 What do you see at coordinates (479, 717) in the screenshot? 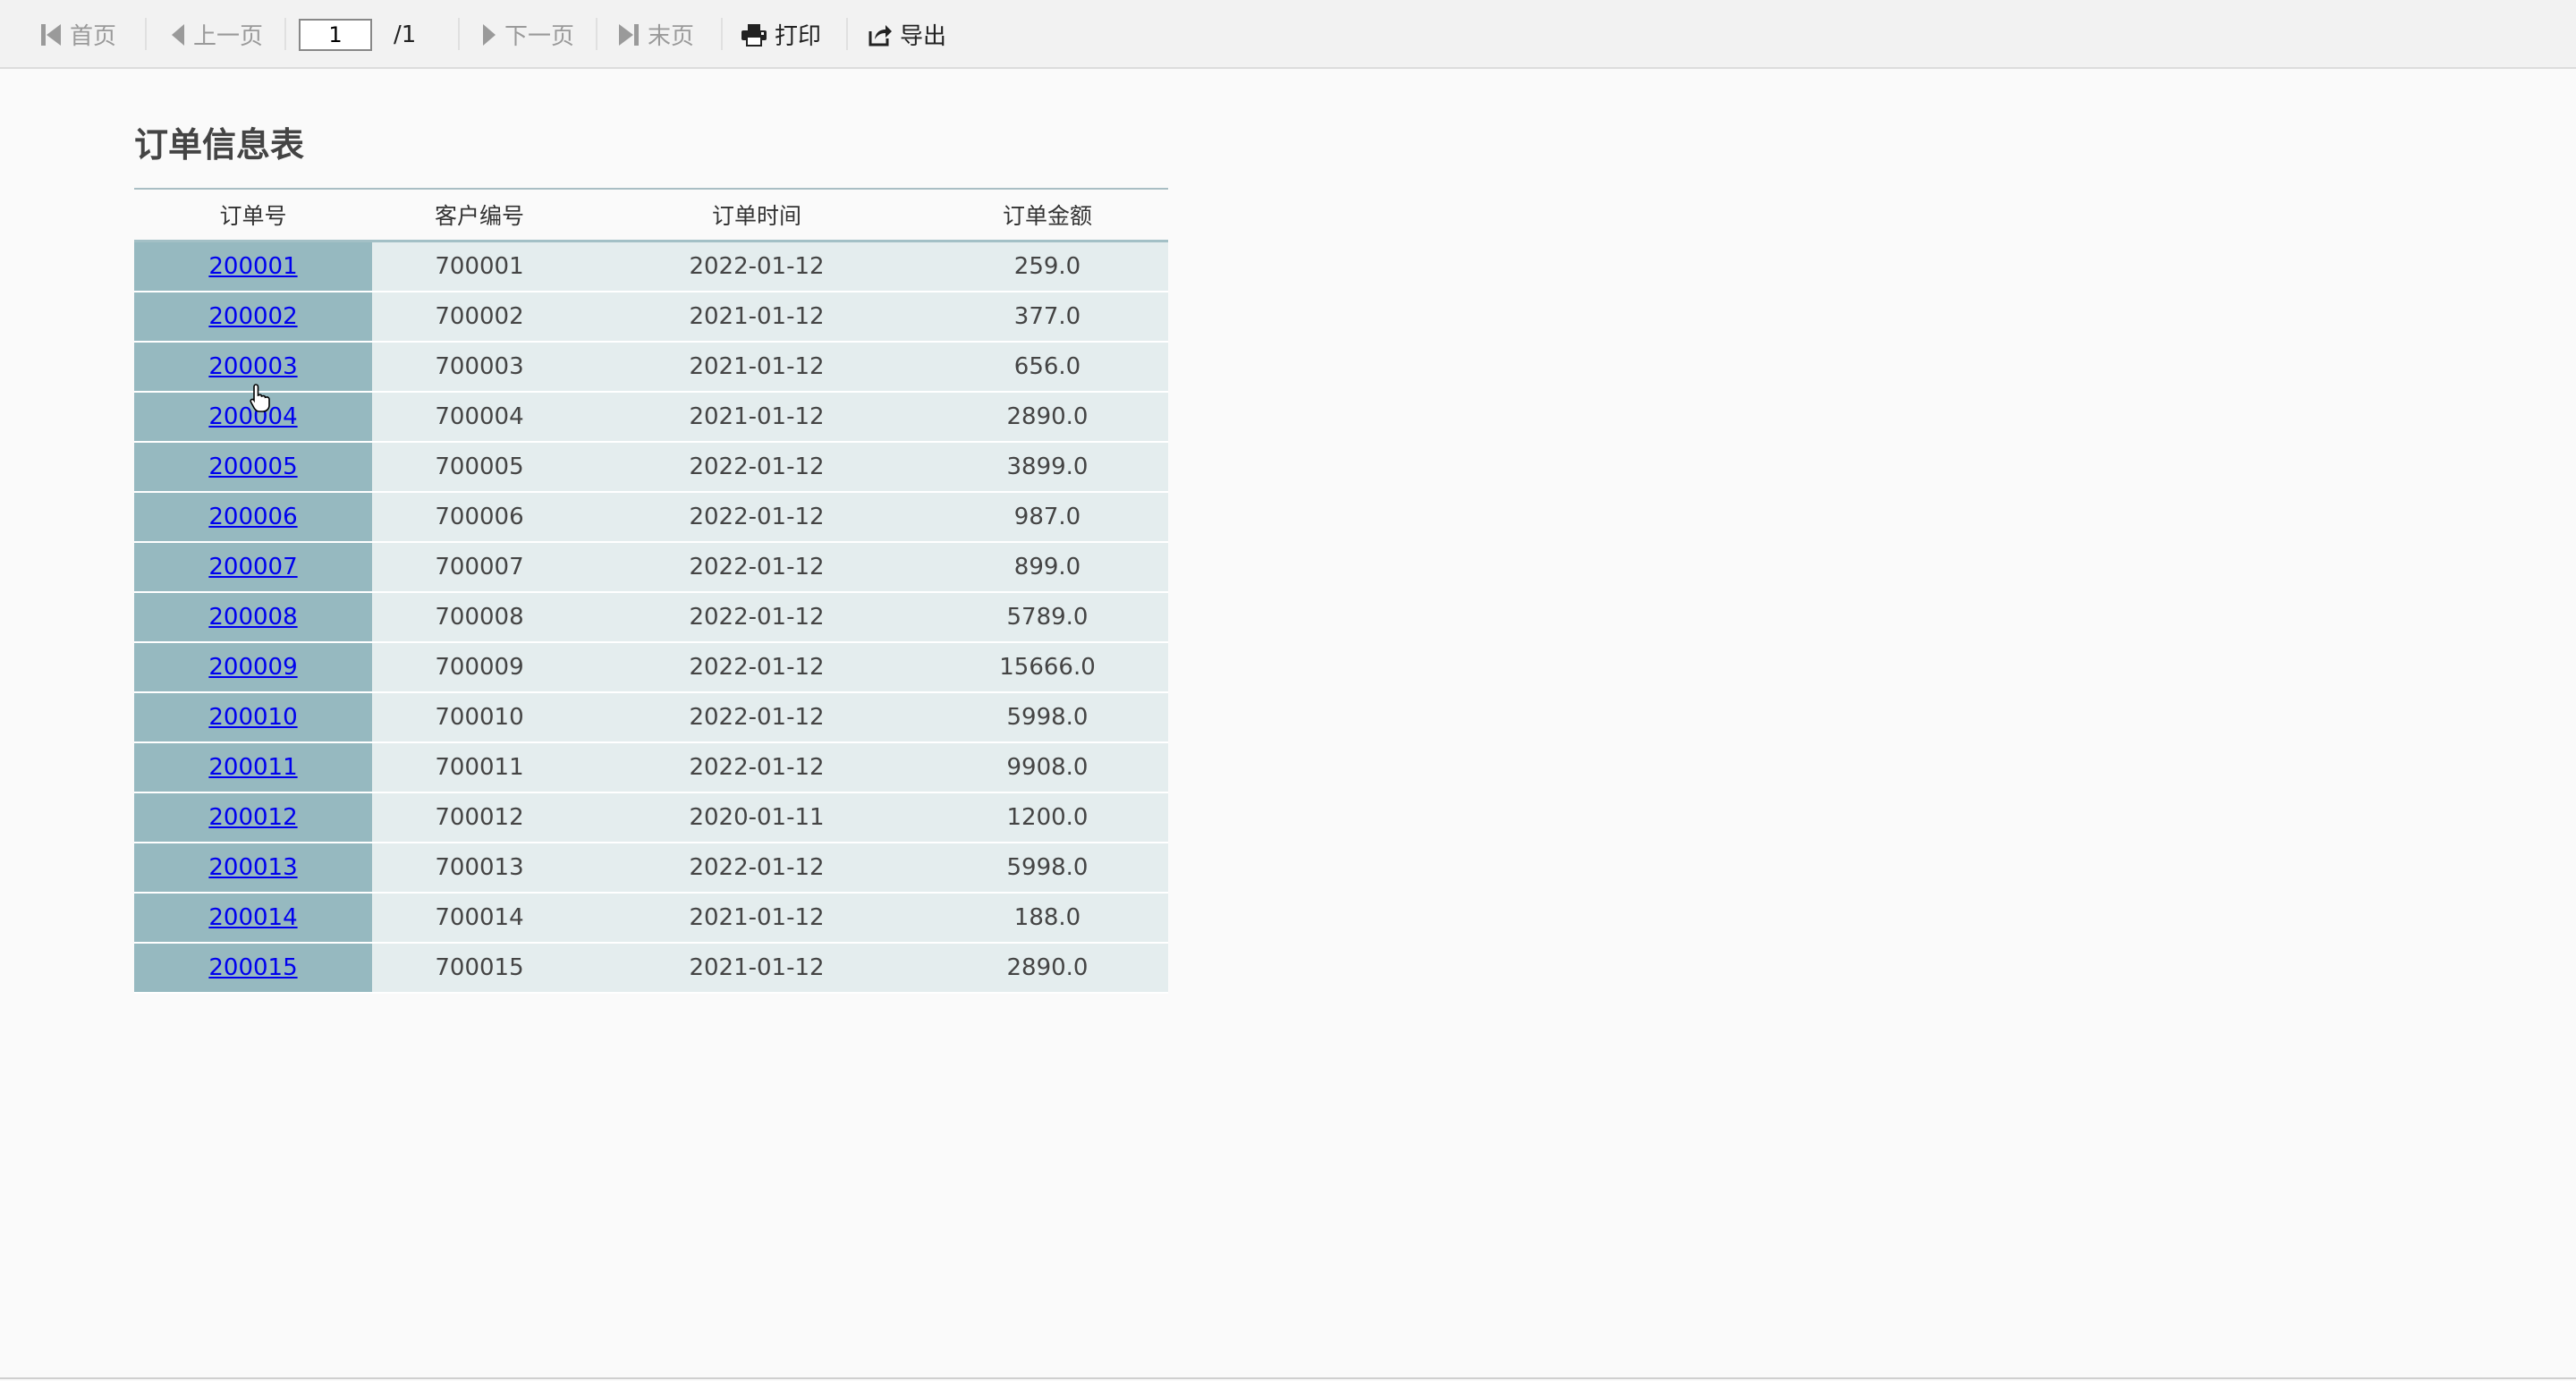
I see `customer-id-cell: 700010` at bounding box center [479, 717].